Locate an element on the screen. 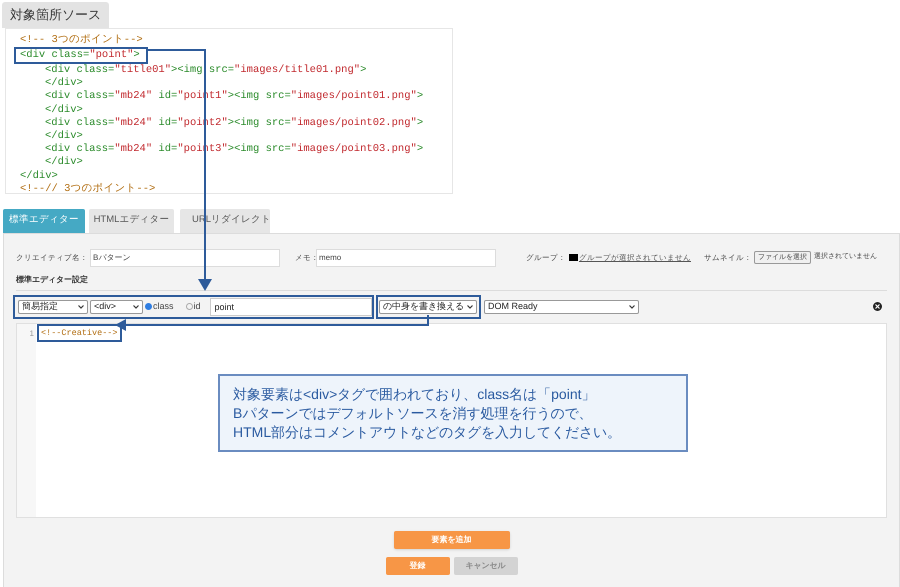  selector-input: point is located at coordinates (291, 307).